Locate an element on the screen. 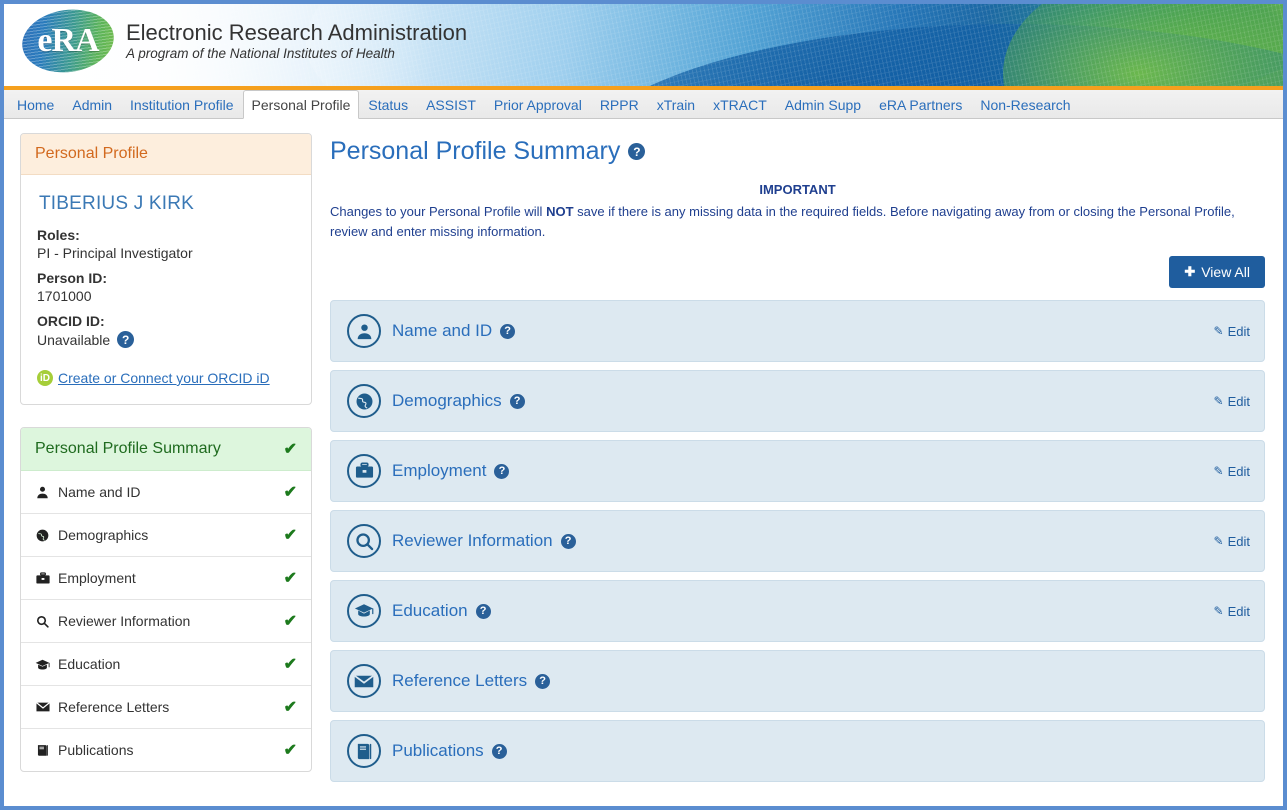 Image resolution: width=1287 pixels, height=810 pixels. section-label-group: Name and ID? is located at coordinates (454, 331).